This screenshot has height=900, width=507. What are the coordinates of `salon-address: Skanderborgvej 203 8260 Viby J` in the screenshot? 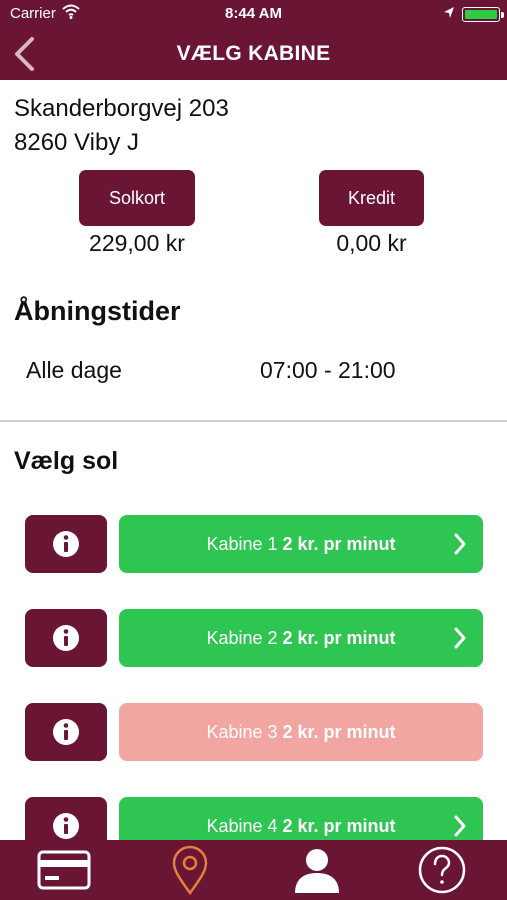 It's located at (121, 126).